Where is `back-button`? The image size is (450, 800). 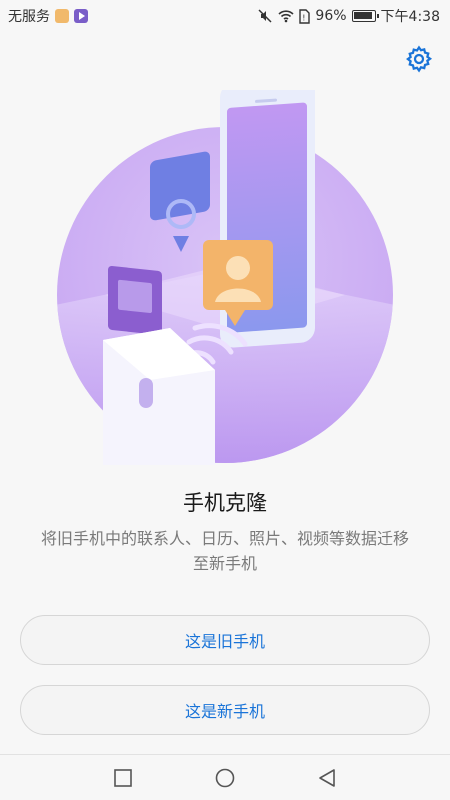
back-button is located at coordinates (327, 778).